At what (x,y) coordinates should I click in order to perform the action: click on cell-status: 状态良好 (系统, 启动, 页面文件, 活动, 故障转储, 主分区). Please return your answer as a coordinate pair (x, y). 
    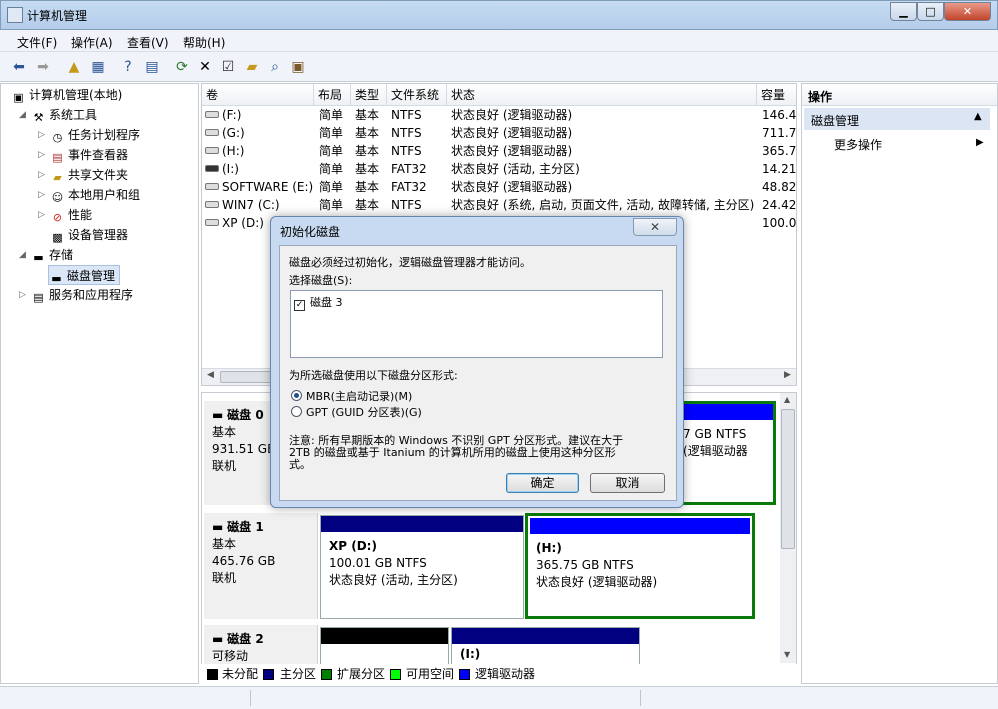
    Looking at the image, I should click on (603, 205).